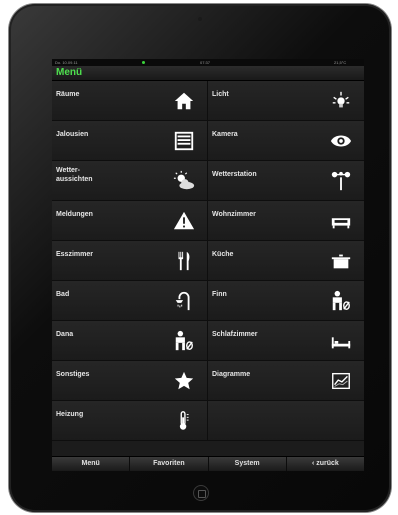 The width and height of the screenshot is (398, 515). I want to click on light-bulb-icon, so click(341, 99).